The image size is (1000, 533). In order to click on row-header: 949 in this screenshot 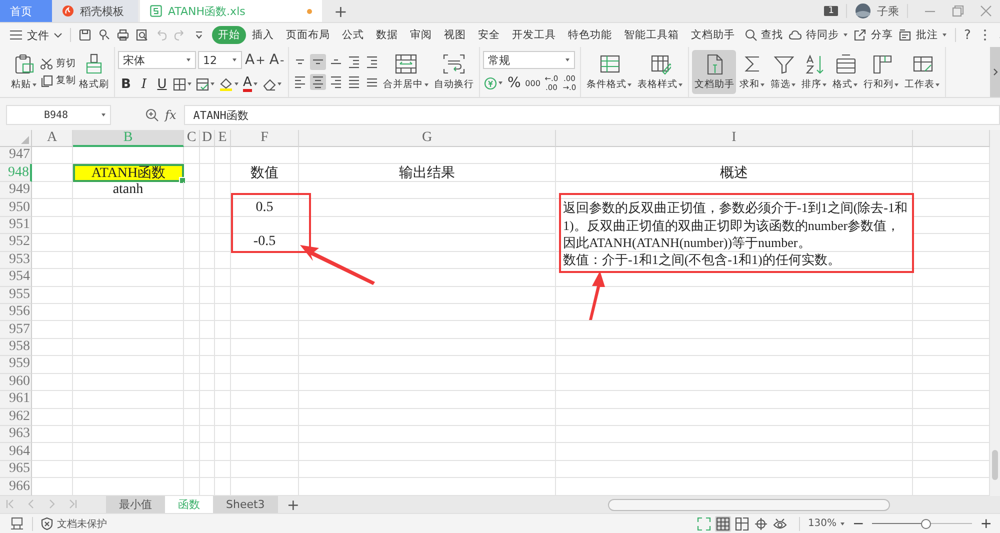, I will do `click(16, 191)`.